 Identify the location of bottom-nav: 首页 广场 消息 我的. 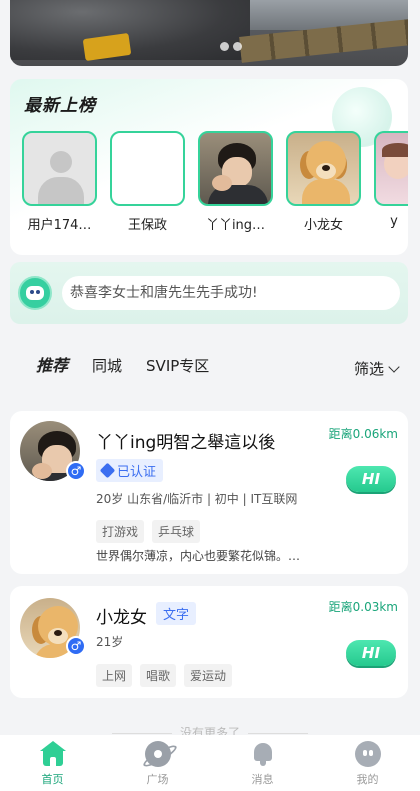
(210, 763).